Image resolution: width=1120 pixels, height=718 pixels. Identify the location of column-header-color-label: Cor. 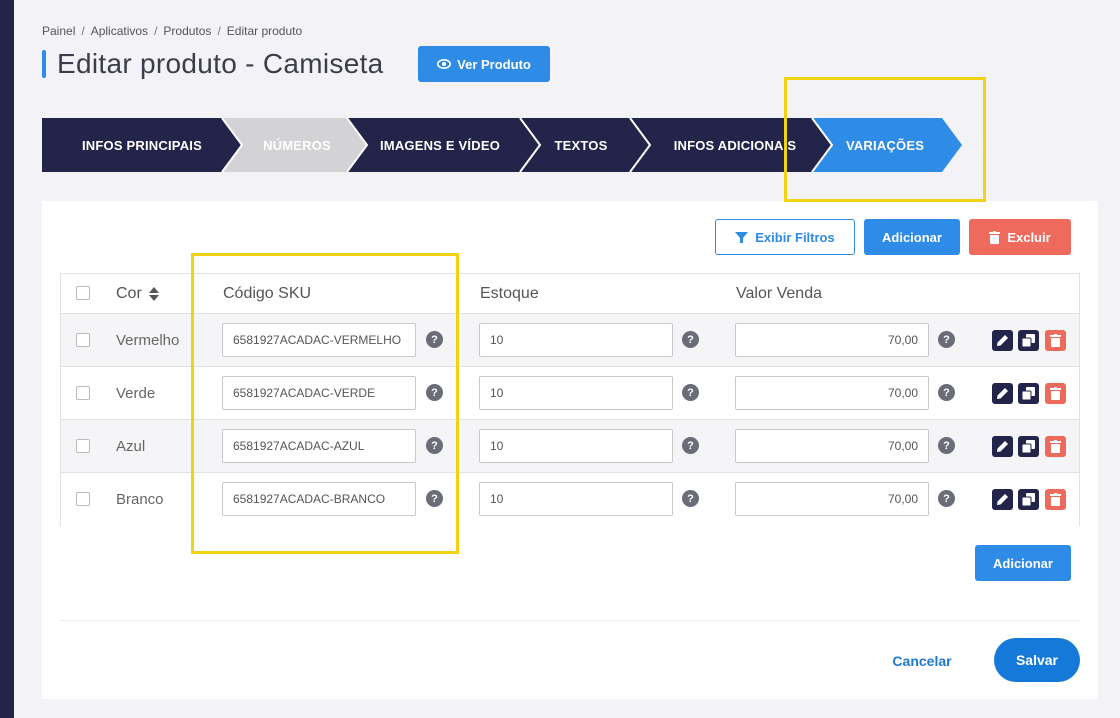
(129, 293).